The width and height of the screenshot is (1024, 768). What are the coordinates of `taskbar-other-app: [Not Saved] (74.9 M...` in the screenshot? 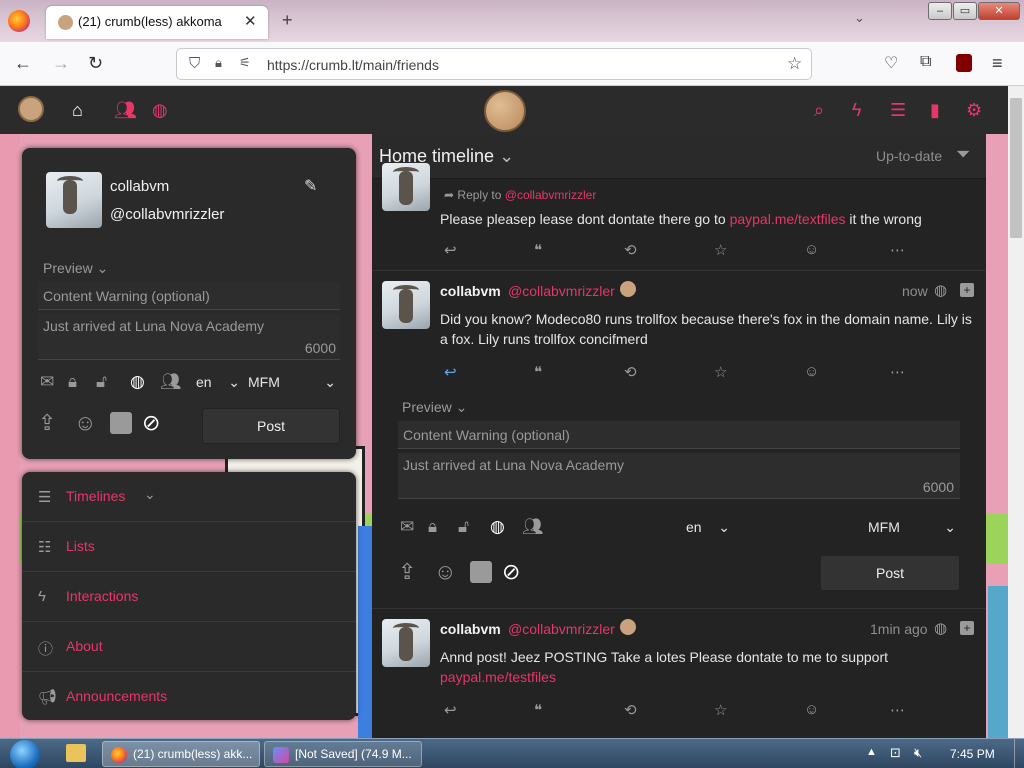 It's located at (343, 754).